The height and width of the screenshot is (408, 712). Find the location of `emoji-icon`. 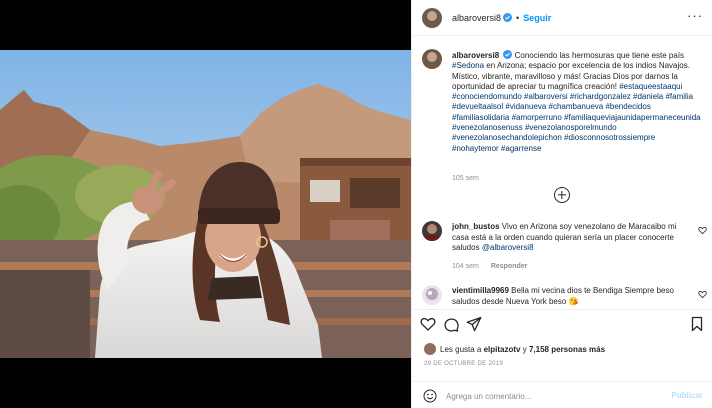

emoji-icon is located at coordinates (430, 396).